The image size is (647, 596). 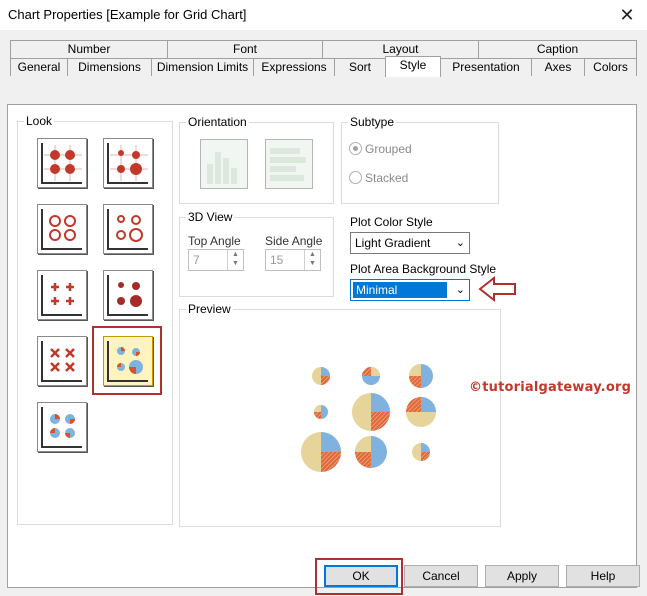 I want to click on preview-label: Preview, so click(x=209, y=309).